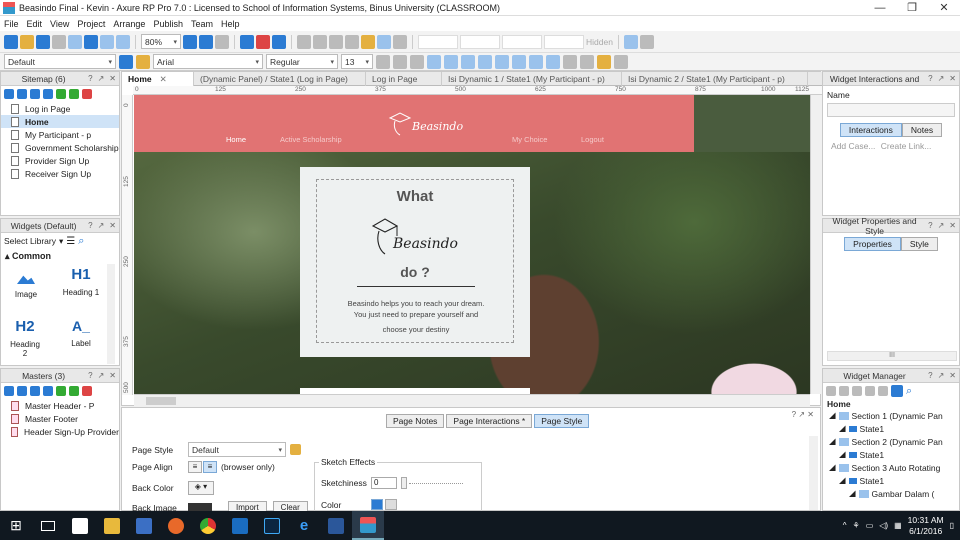 This screenshot has height=540, width=960. Describe the element at coordinates (158, 79) in the screenshot. I see `tab-home: Home ✕` at that location.